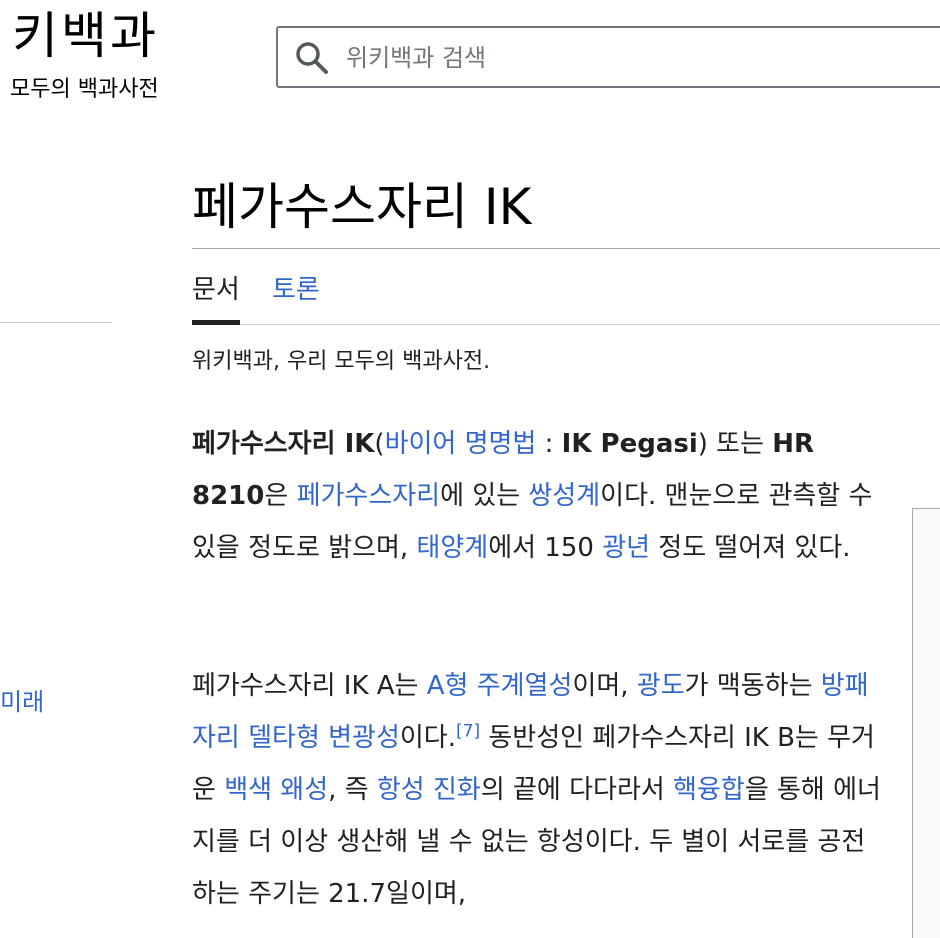  What do you see at coordinates (216, 290) in the screenshot?
I see `tab-article: 문서` at bounding box center [216, 290].